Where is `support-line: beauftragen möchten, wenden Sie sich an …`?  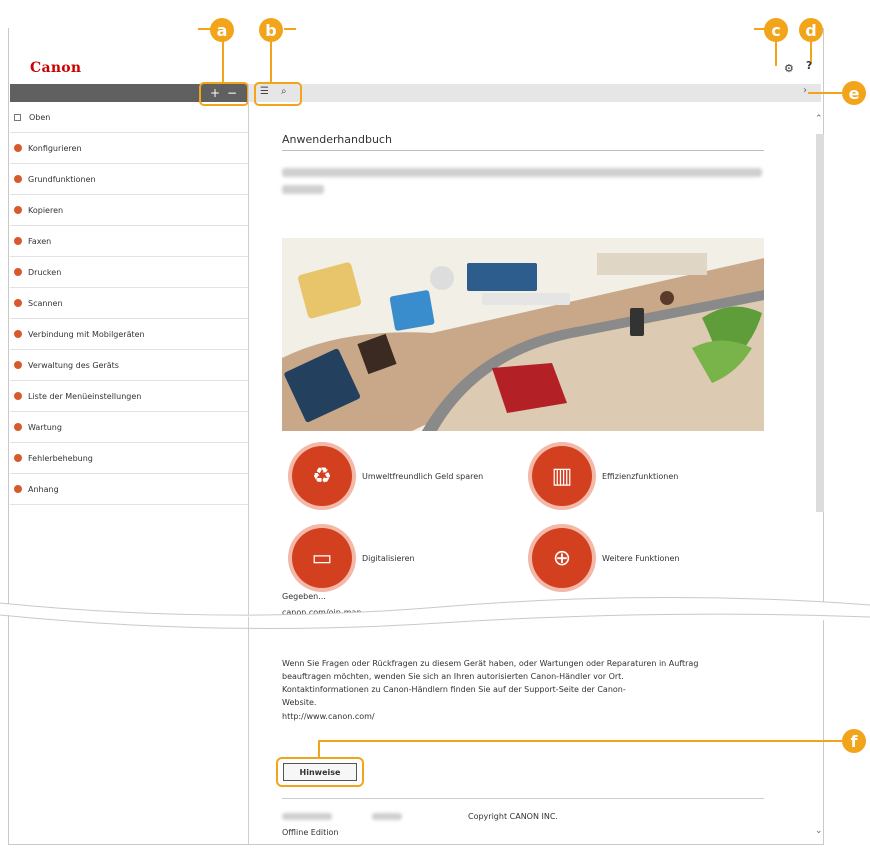
support-line: beauftragen möchten, wenden Sie sich an … is located at coordinates (453, 676).